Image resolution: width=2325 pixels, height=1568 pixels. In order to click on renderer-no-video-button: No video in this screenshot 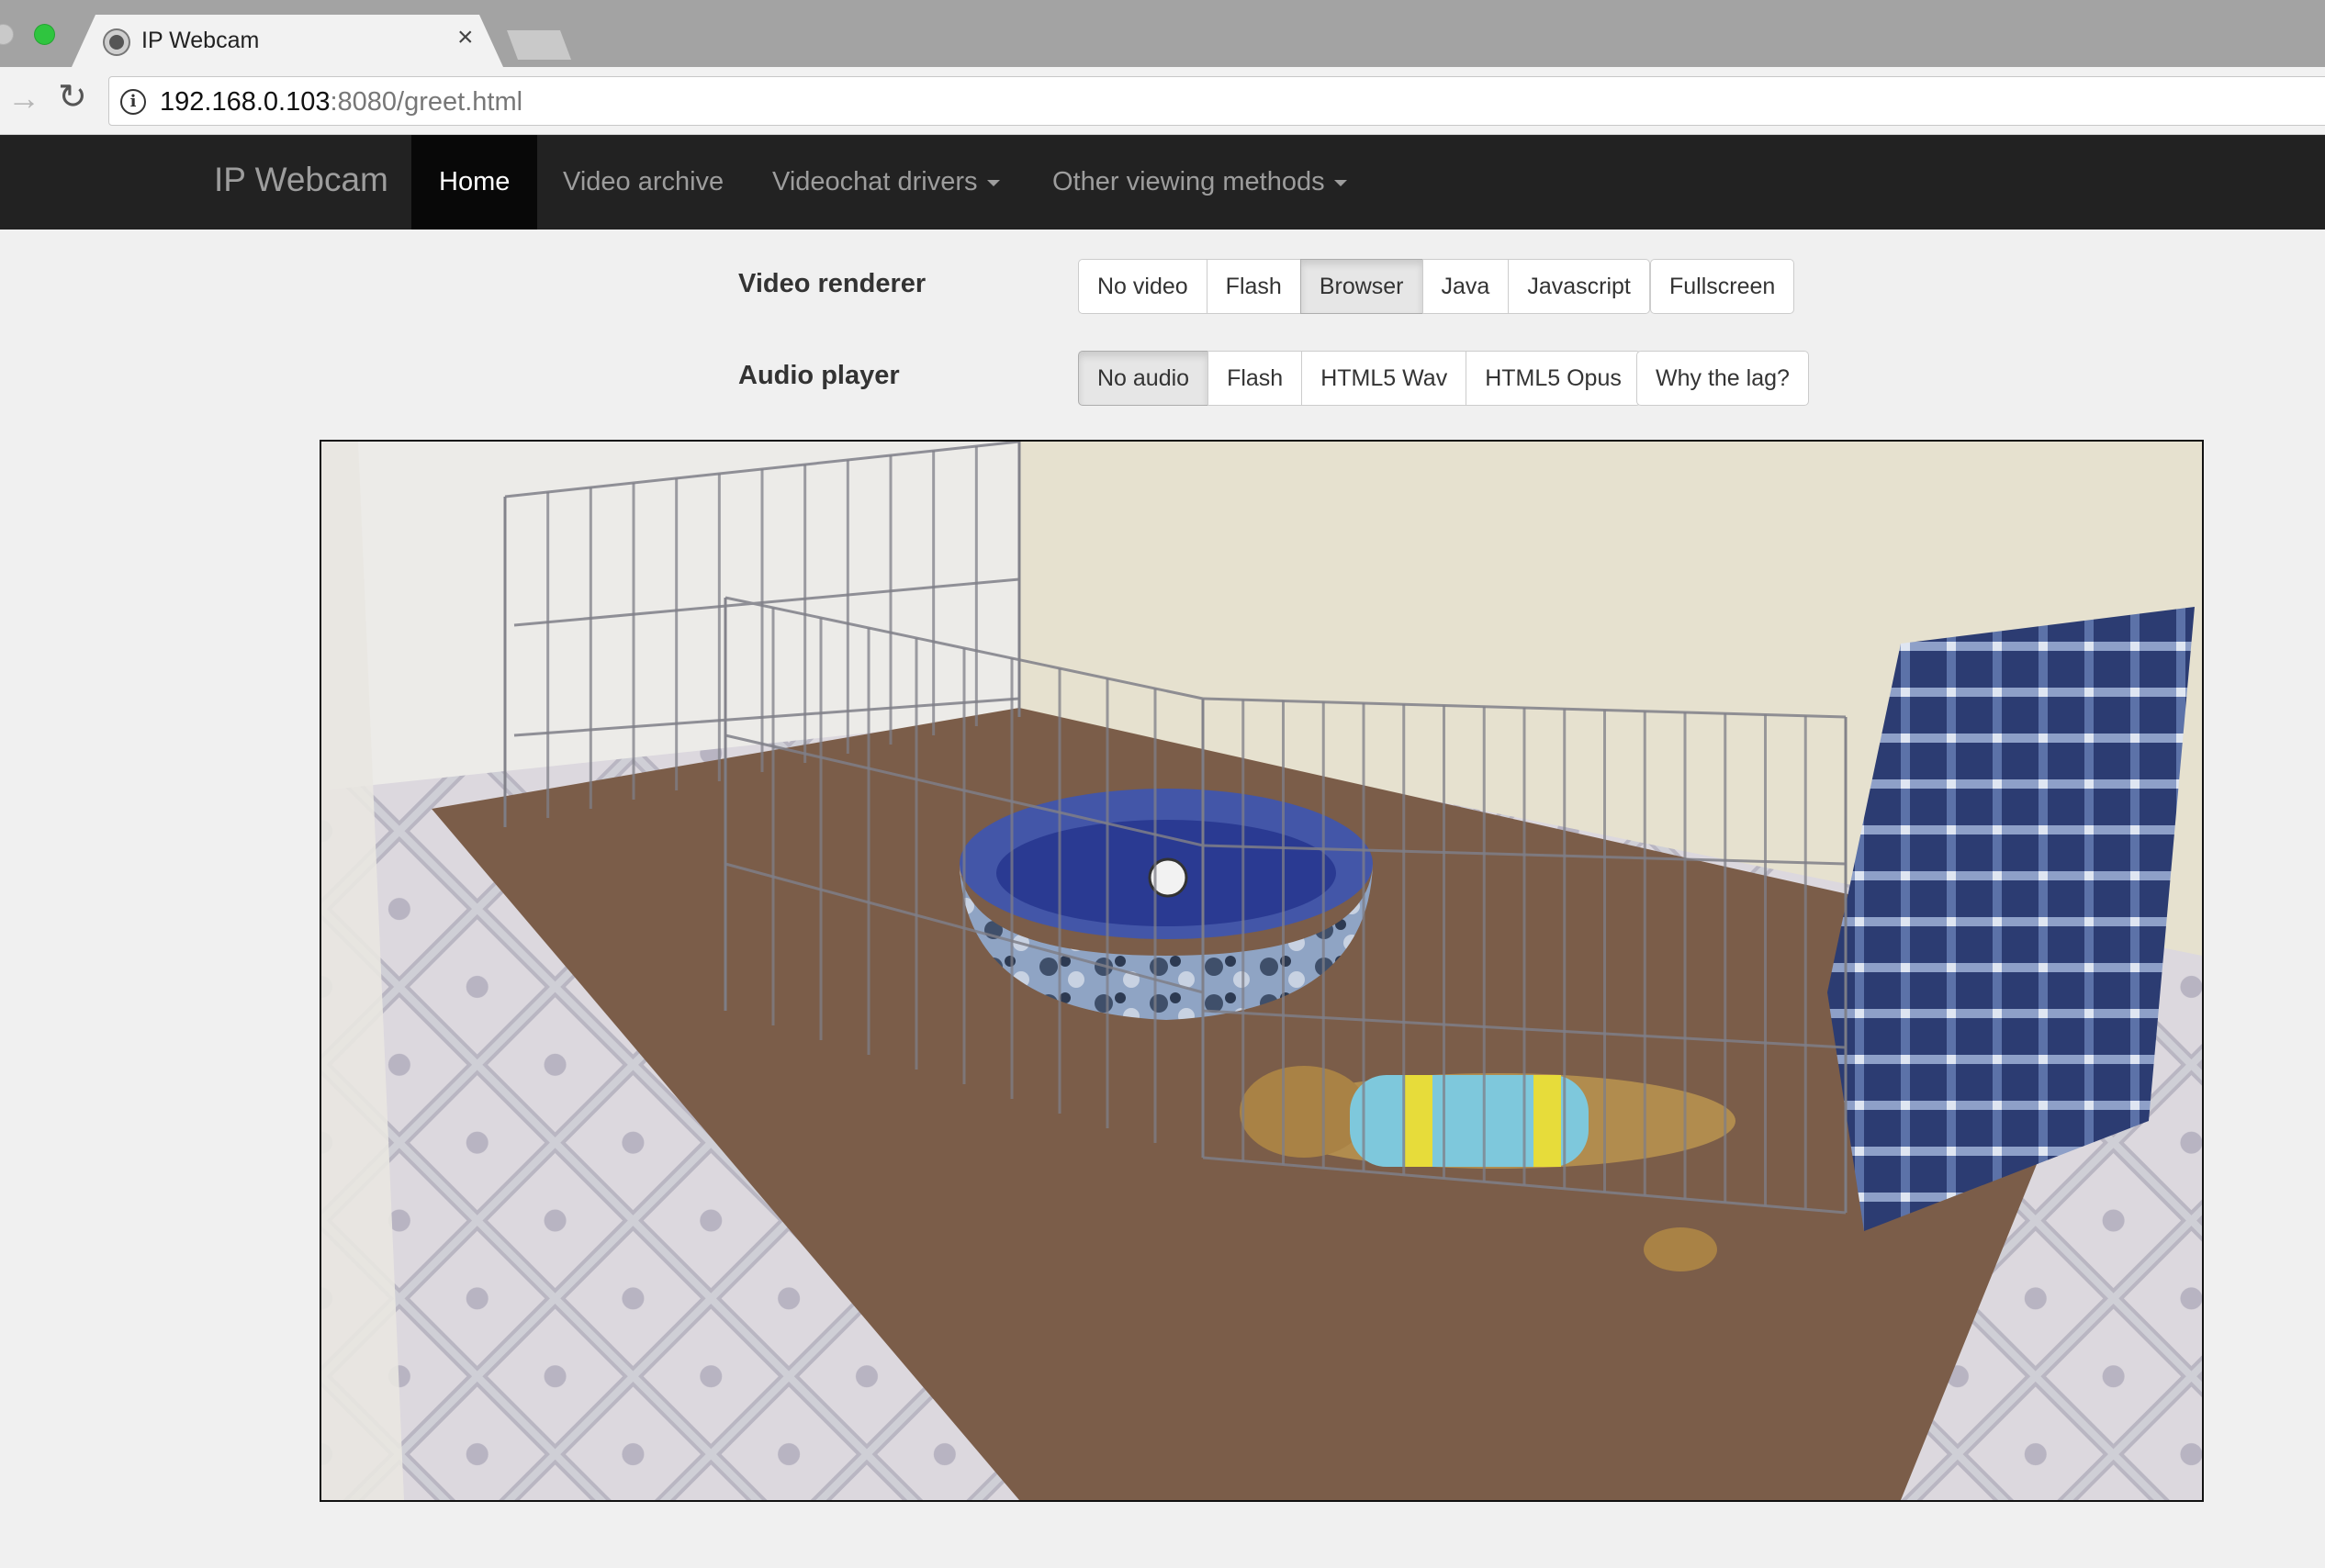, I will do `click(1142, 286)`.